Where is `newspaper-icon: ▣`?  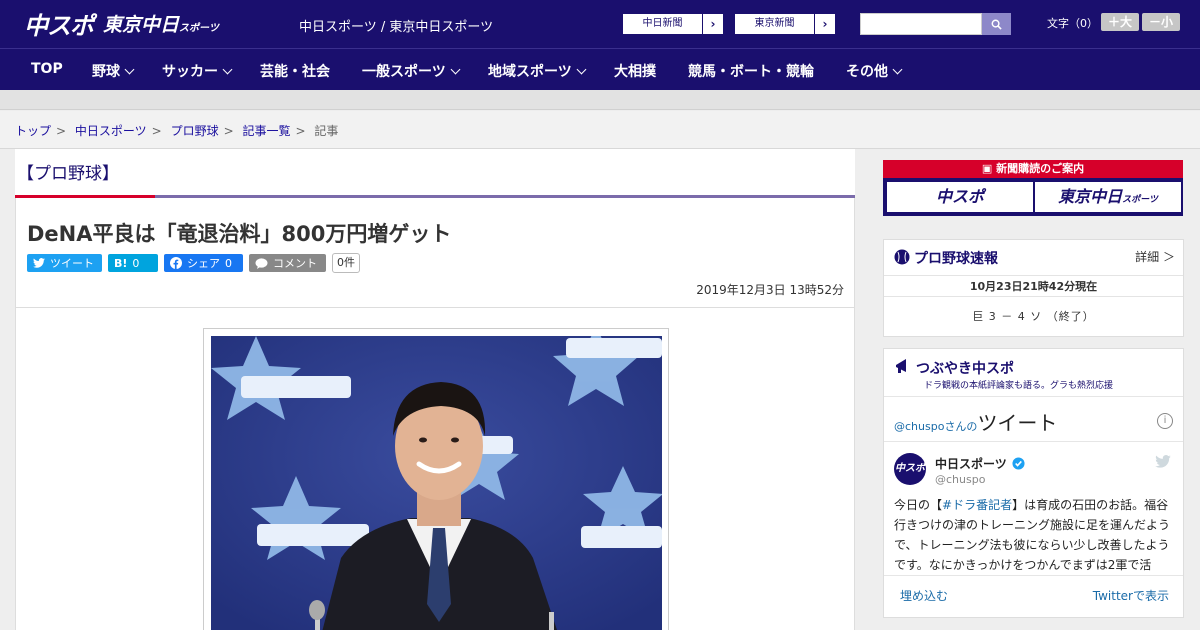
newspaper-icon: ▣ is located at coordinates (989, 168).